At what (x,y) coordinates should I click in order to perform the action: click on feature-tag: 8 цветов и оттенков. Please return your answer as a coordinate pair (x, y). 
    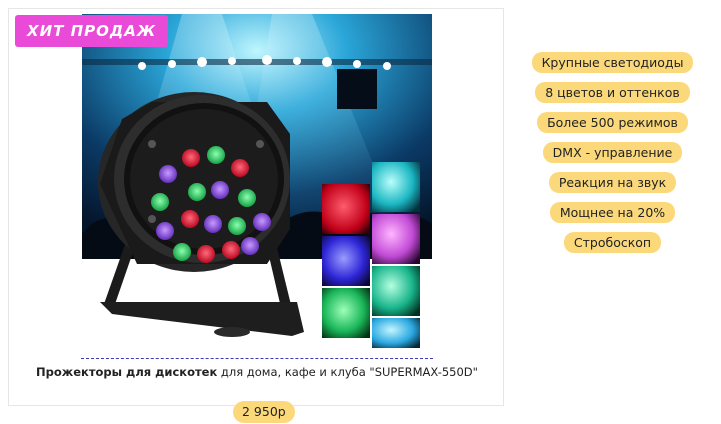
    Looking at the image, I should click on (612, 92).